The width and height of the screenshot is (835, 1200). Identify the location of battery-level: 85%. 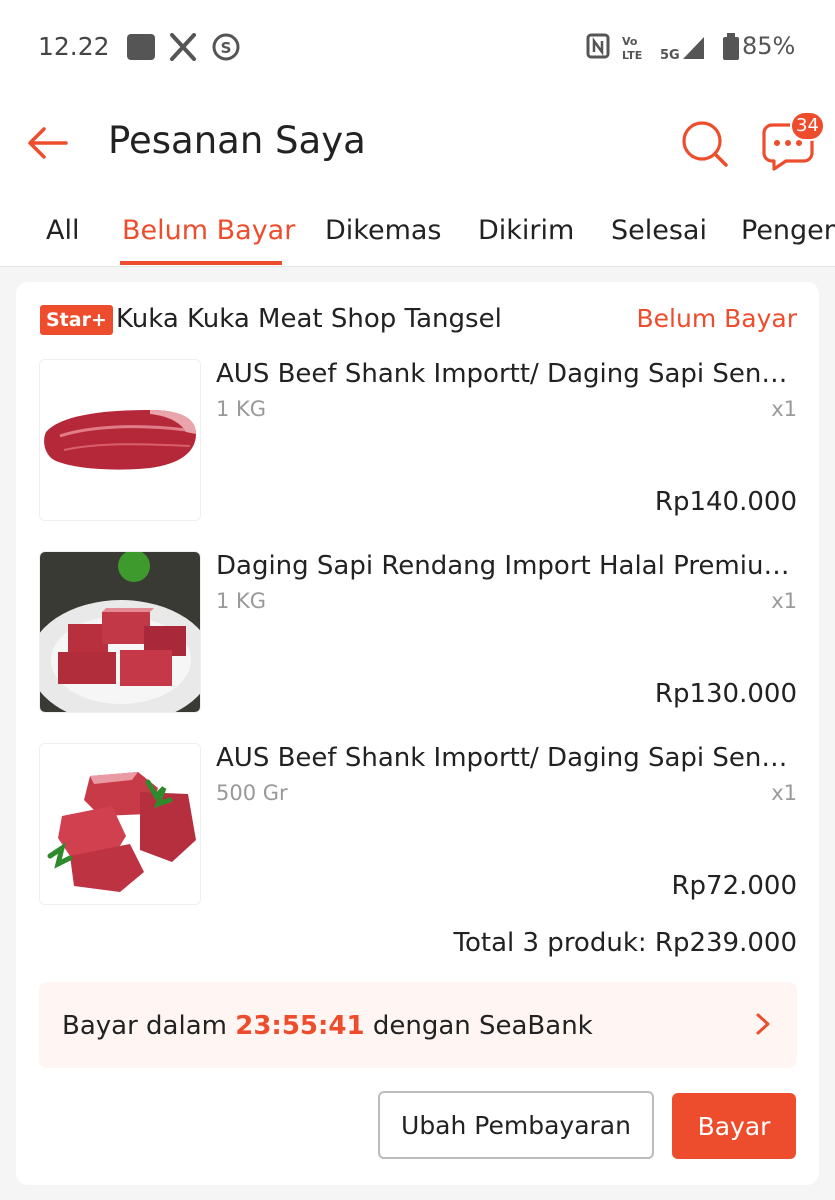
(769, 46).